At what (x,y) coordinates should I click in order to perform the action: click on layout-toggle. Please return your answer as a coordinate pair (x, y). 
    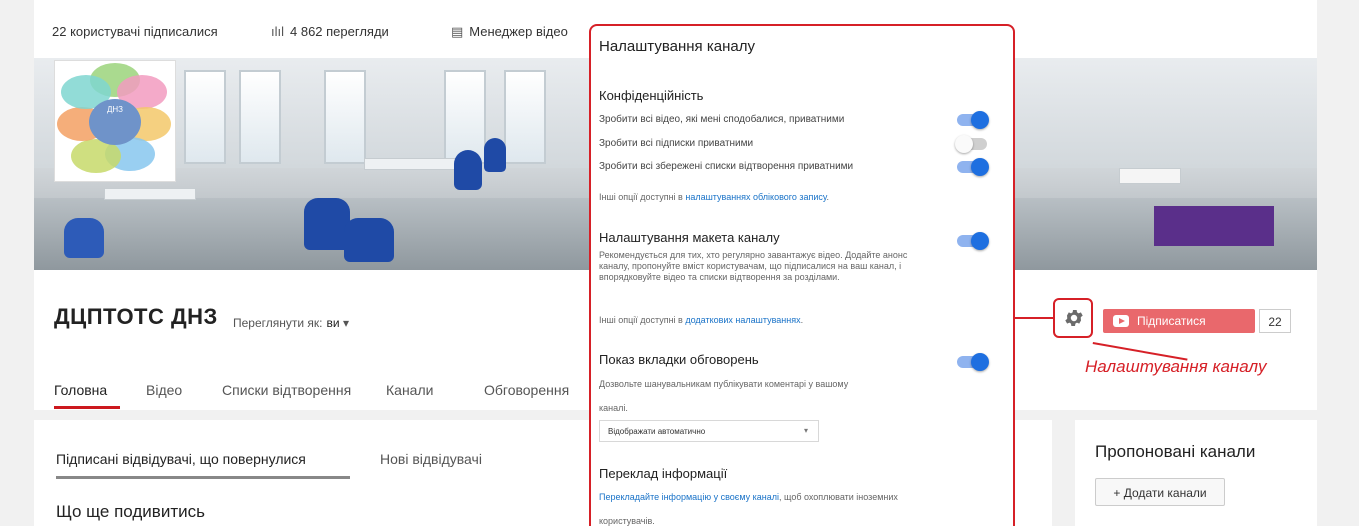
    Looking at the image, I should click on (973, 241).